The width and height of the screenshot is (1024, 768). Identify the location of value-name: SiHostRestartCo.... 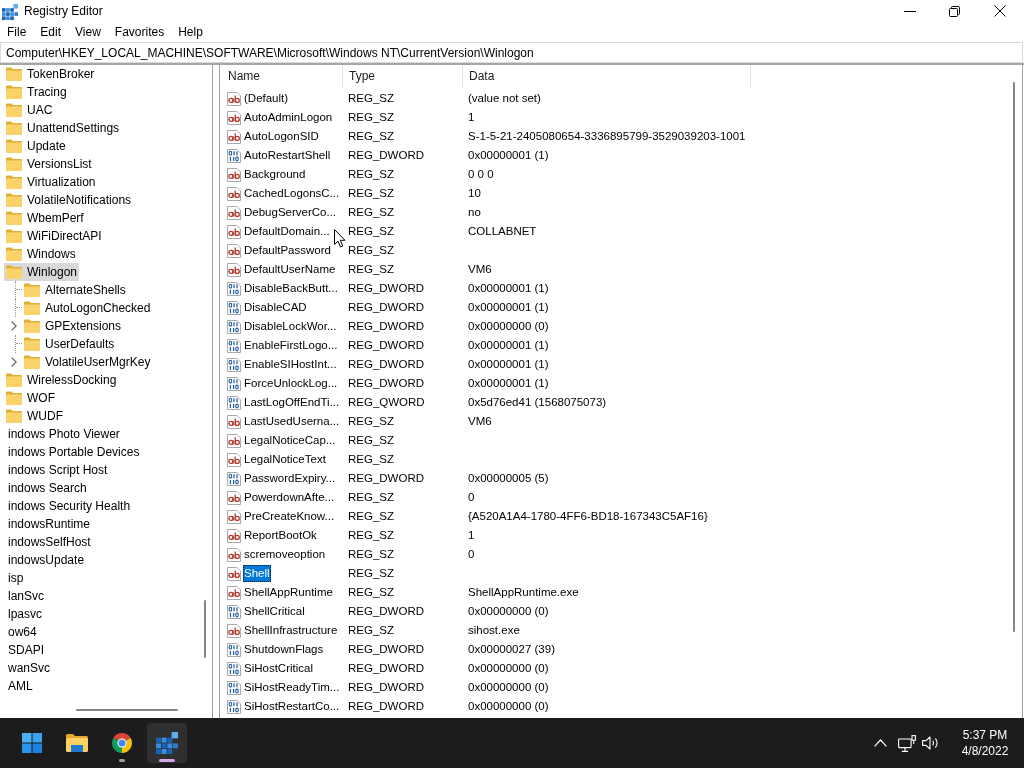
(292, 706).